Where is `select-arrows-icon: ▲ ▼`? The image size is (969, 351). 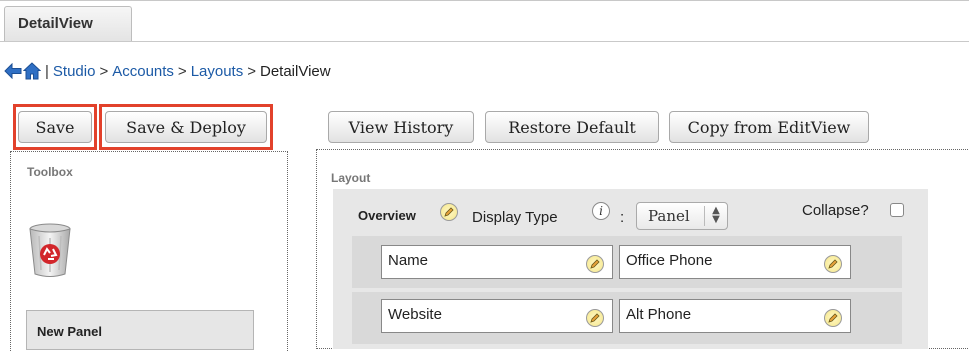
select-arrows-icon: ▲ ▼ is located at coordinates (715, 216).